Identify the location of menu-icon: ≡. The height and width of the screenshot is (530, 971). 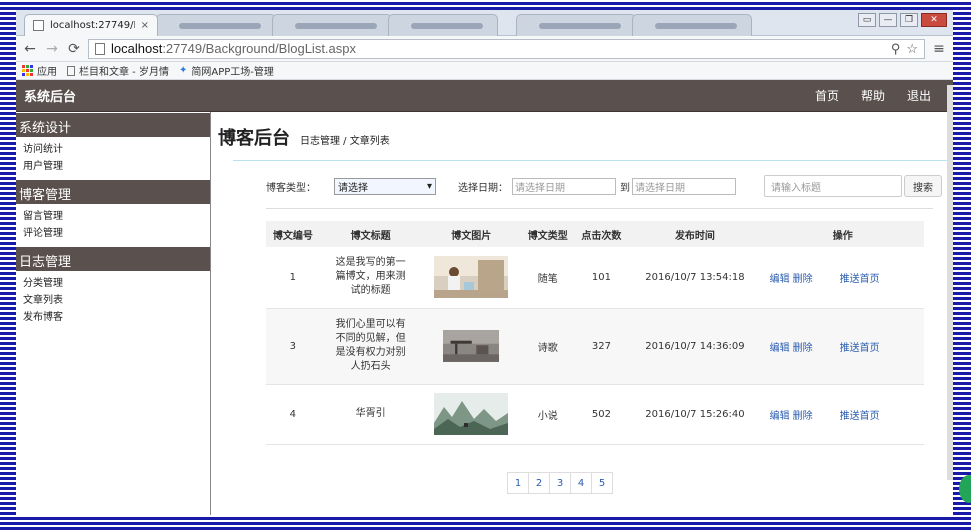
(939, 49).